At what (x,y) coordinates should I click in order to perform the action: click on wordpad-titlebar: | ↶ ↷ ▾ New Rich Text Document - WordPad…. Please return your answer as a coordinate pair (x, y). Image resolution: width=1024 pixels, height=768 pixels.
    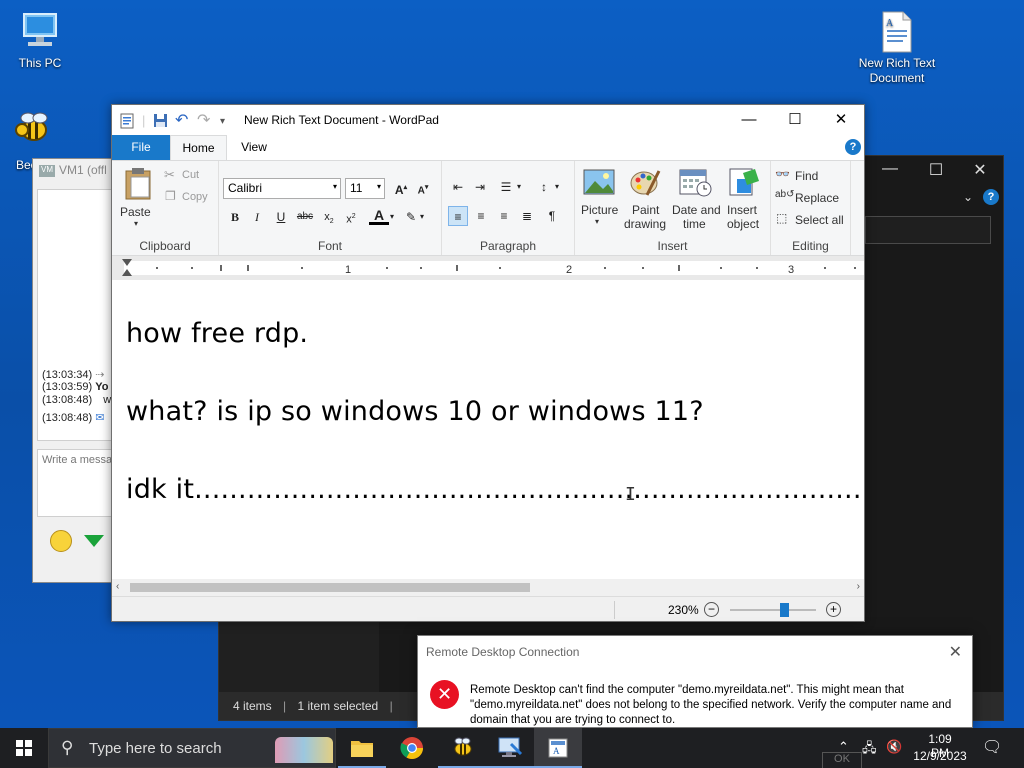
    Looking at the image, I should click on (488, 120).